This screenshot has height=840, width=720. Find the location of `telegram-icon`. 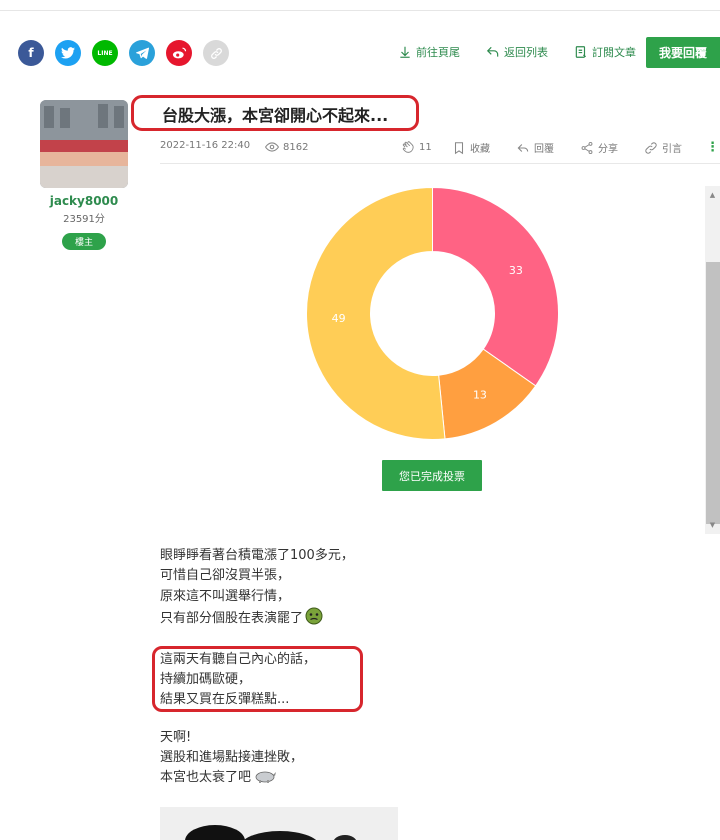

telegram-icon is located at coordinates (142, 53).